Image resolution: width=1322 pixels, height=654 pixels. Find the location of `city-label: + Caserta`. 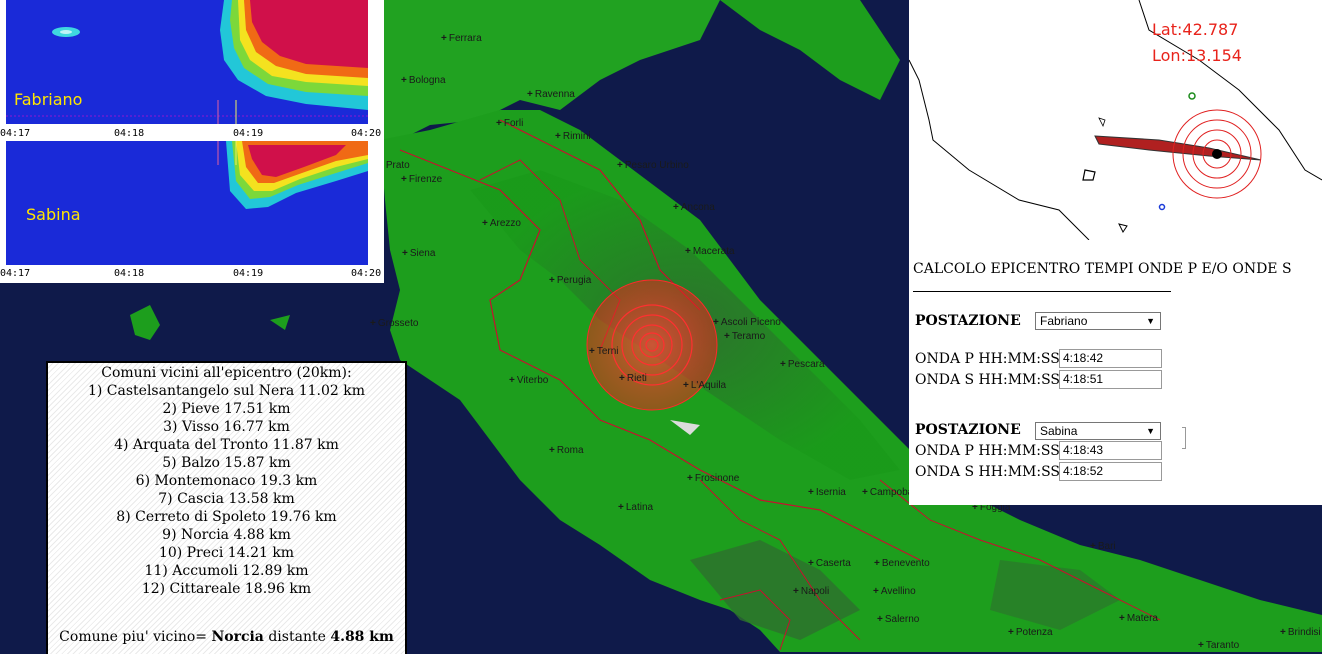

city-label: + Caserta is located at coordinates (829, 563).